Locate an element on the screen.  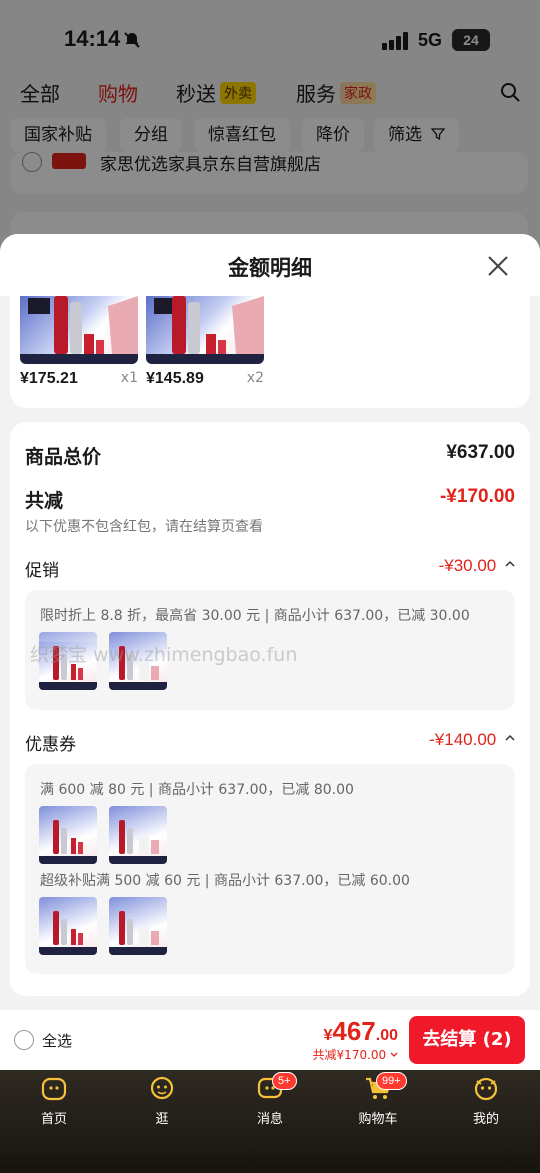
close-icon is located at coordinates (498, 266).